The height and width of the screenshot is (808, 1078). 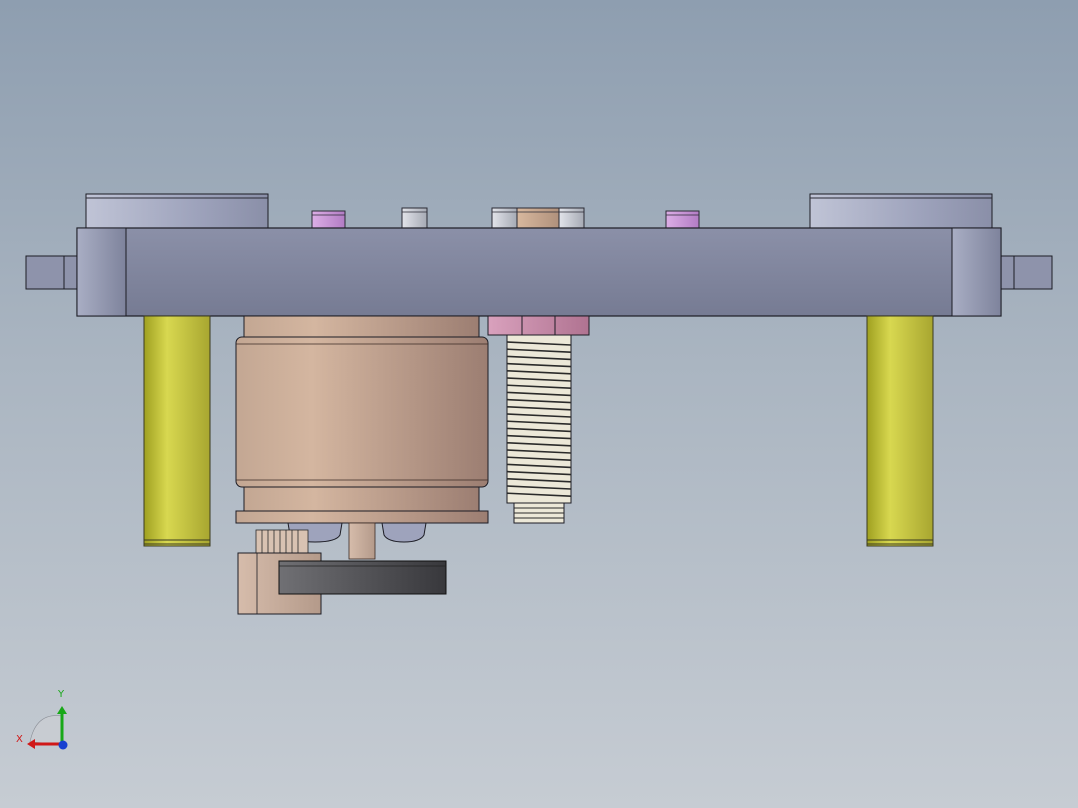 I want to click on black-bracket, so click(x=362, y=577).